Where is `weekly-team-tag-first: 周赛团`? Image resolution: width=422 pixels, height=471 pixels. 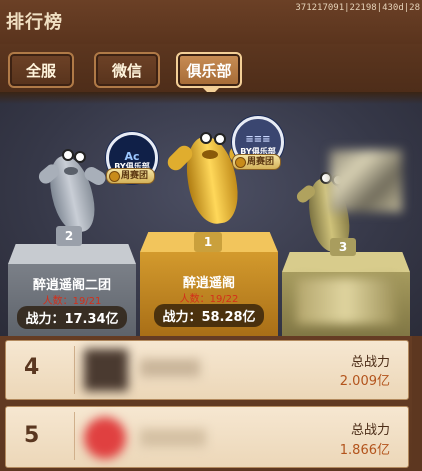
weekly-team-tag-first: 周赛团 is located at coordinates (257, 162).